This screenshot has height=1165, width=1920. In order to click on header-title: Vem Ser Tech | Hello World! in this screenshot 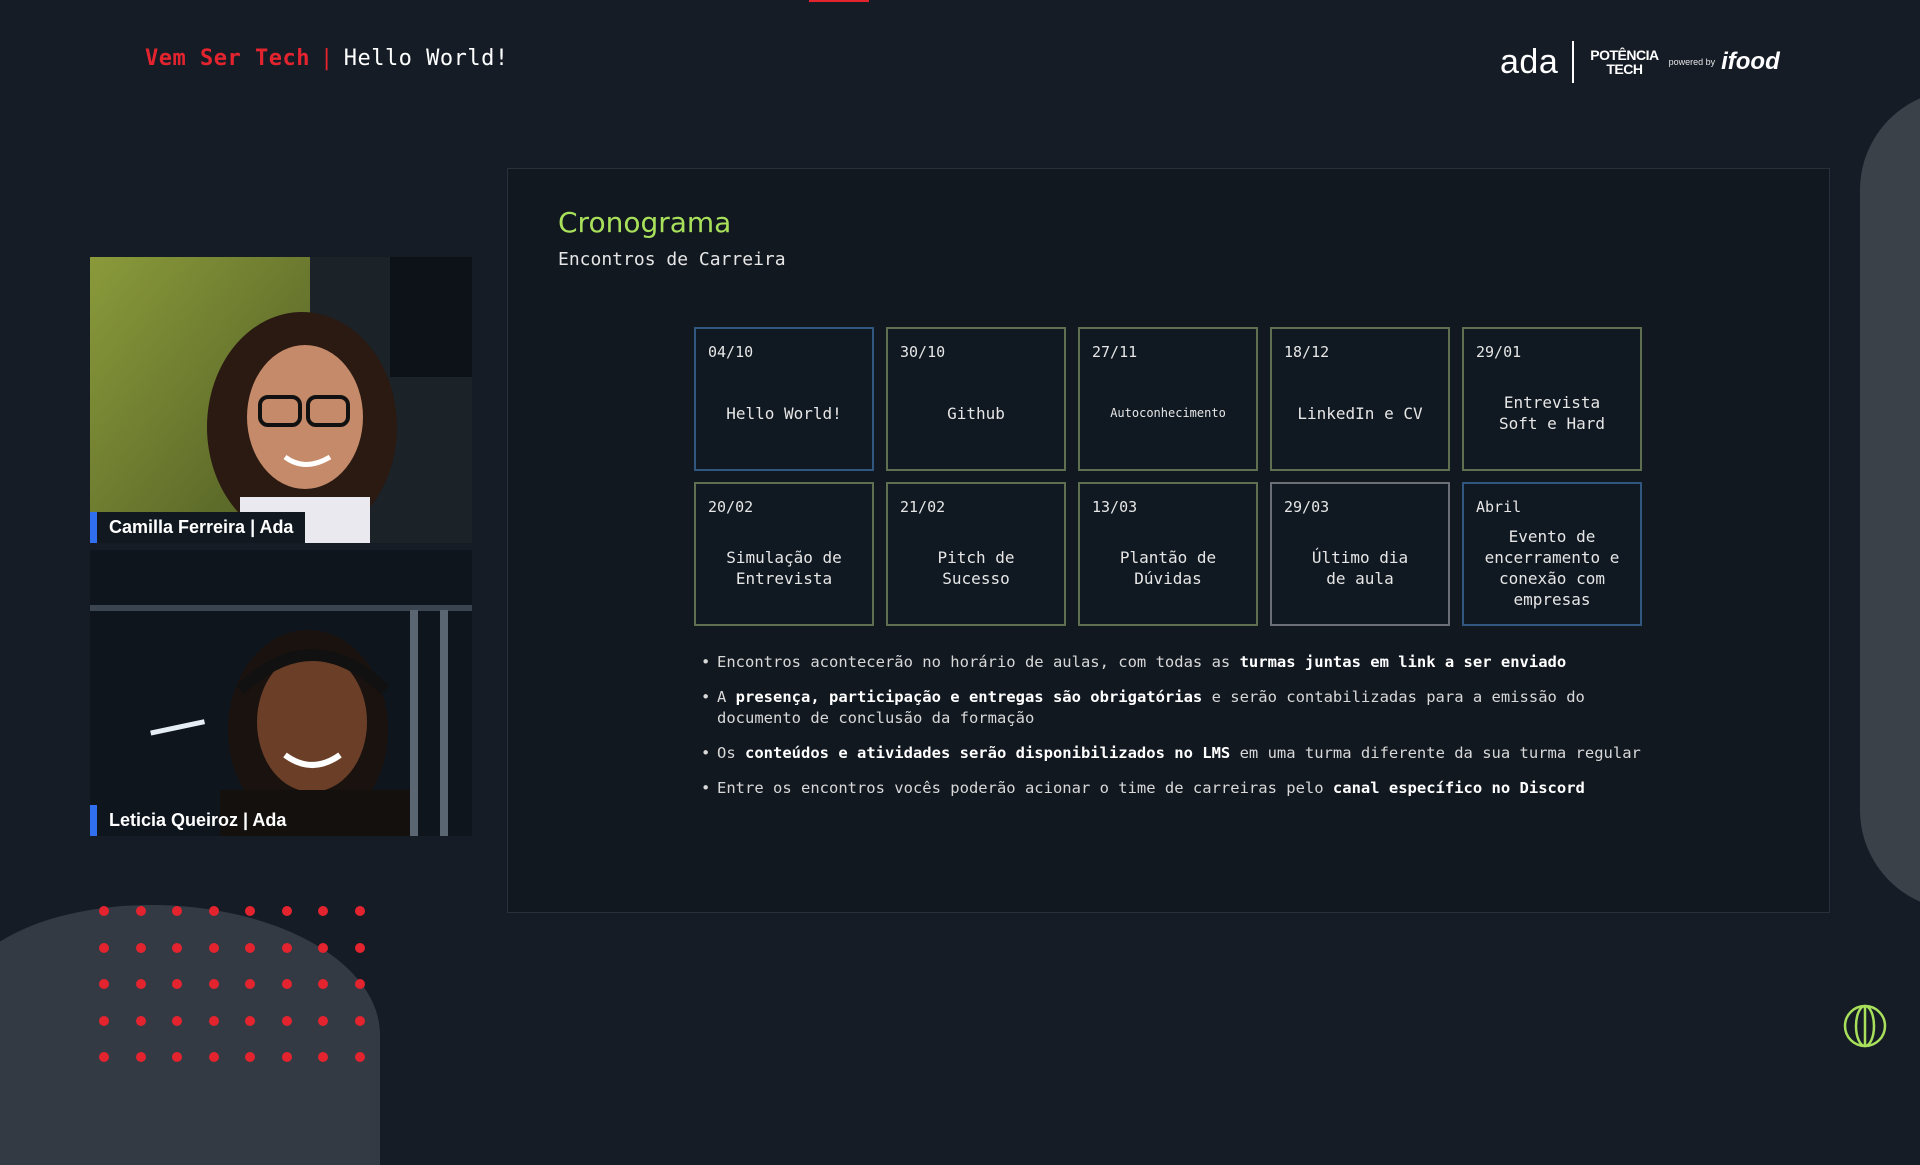, I will do `click(327, 58)`.